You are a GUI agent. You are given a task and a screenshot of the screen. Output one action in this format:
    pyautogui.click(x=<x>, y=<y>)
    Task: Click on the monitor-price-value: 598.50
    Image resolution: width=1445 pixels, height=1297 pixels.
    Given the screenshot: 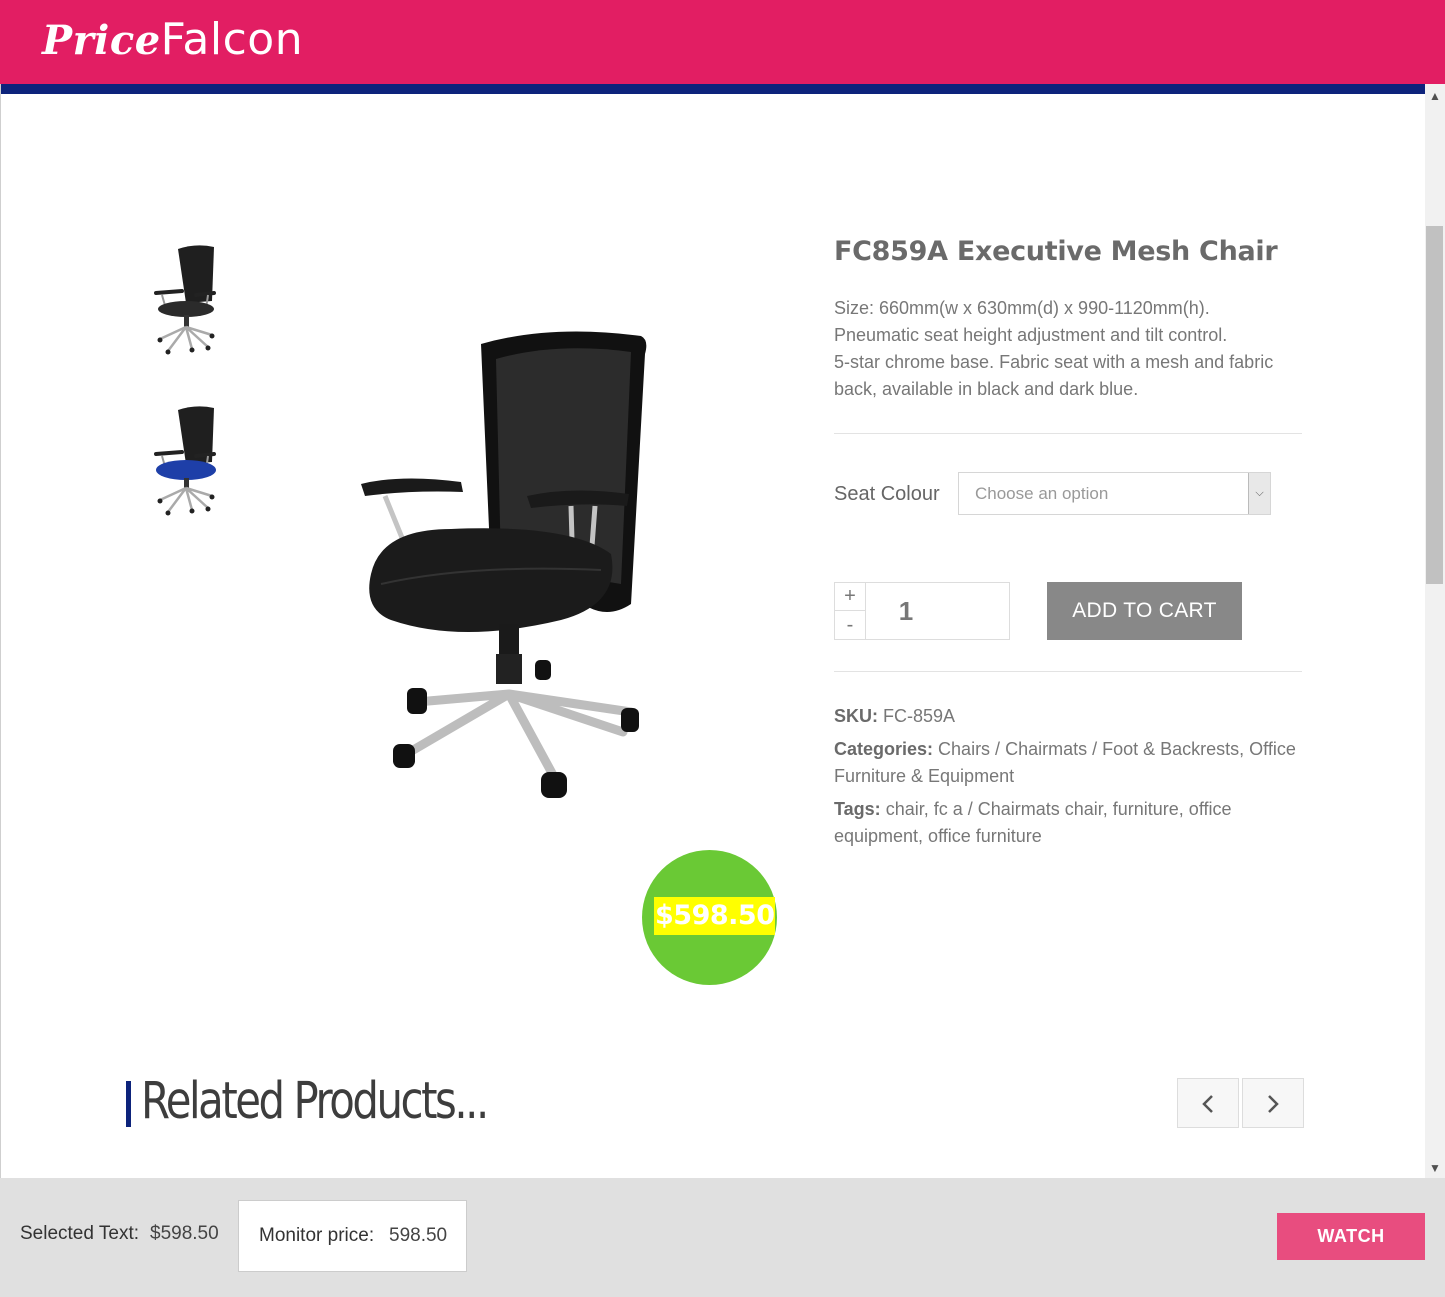 What is the action you would take?
    pyautogui.click(x=418, y=1236)
    